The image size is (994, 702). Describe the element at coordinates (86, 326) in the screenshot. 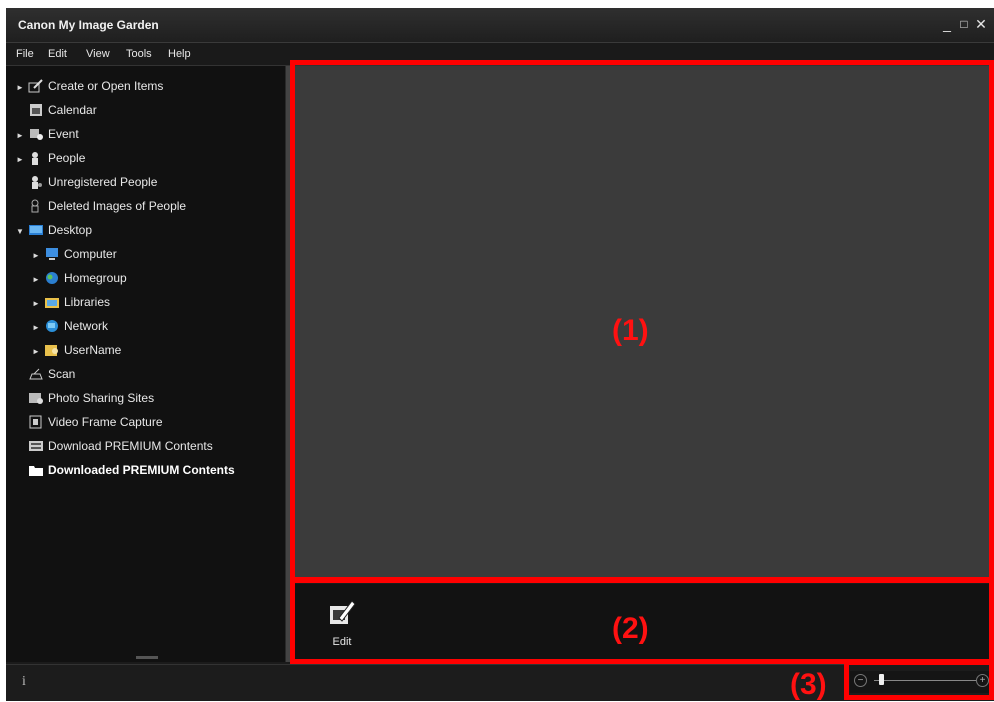

I see `tree-item-label: Network` at that location.